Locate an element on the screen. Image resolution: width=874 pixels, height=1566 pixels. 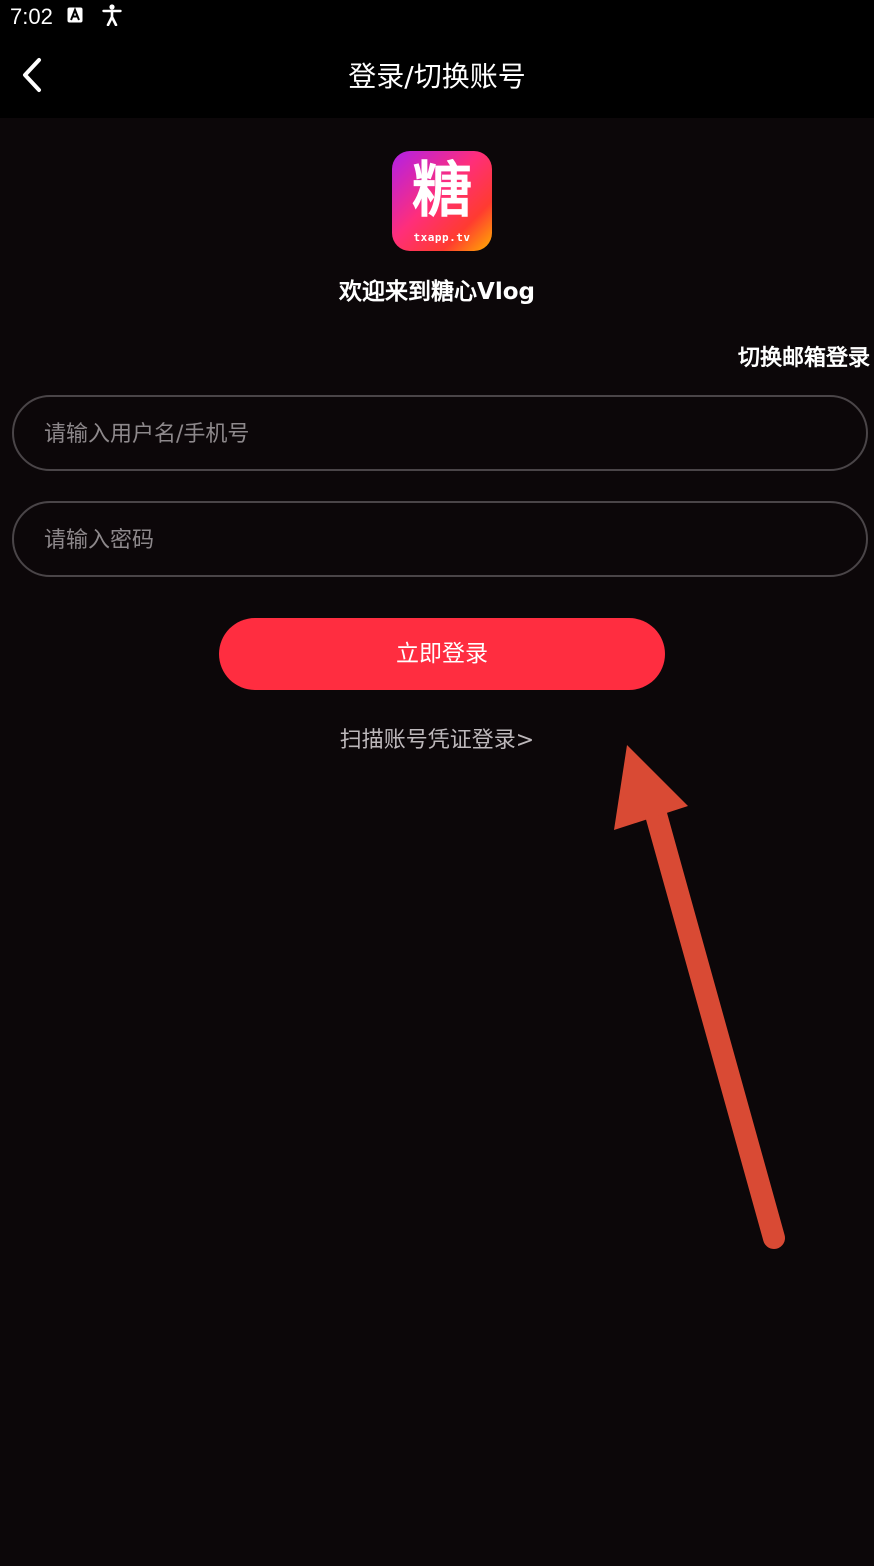
chevron-left-icon is located at coordinates (32, 77).